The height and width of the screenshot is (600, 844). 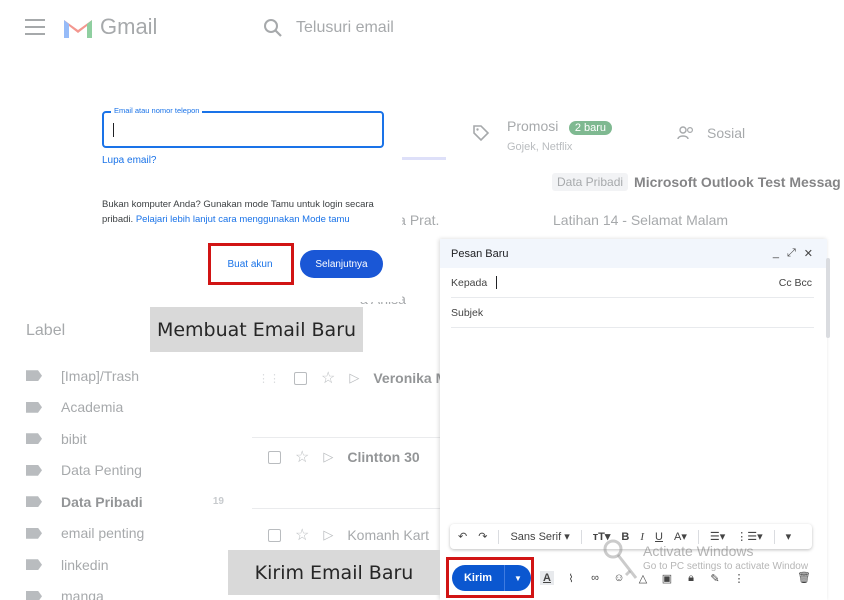 I want to click on tag-icon, so click(x=481, y=133).